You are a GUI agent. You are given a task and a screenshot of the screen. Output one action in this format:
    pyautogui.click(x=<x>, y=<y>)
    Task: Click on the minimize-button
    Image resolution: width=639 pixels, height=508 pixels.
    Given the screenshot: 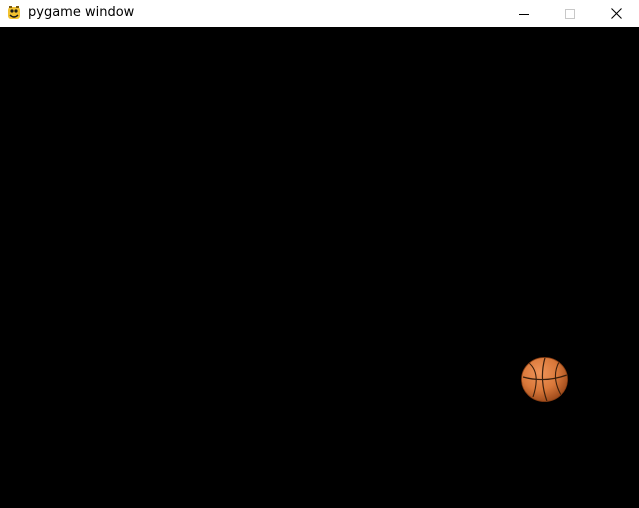 What is the action you would take?
    pyautogui.click(x=524, y=13)
    